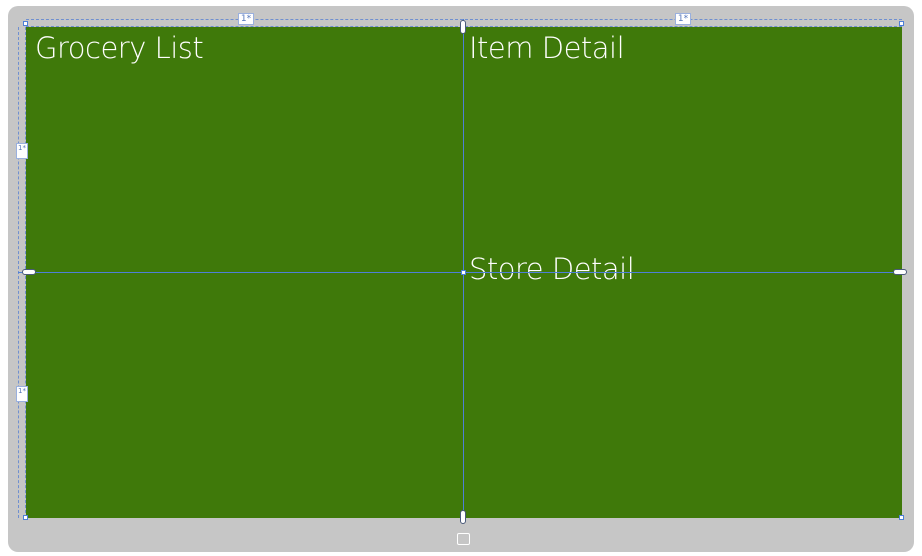 This screenshot has height=556, width=922. What do you see at coordinates (901, 23) in the screenshot?
I see `corner-dot-top-right` at bounding box center [901, 23].